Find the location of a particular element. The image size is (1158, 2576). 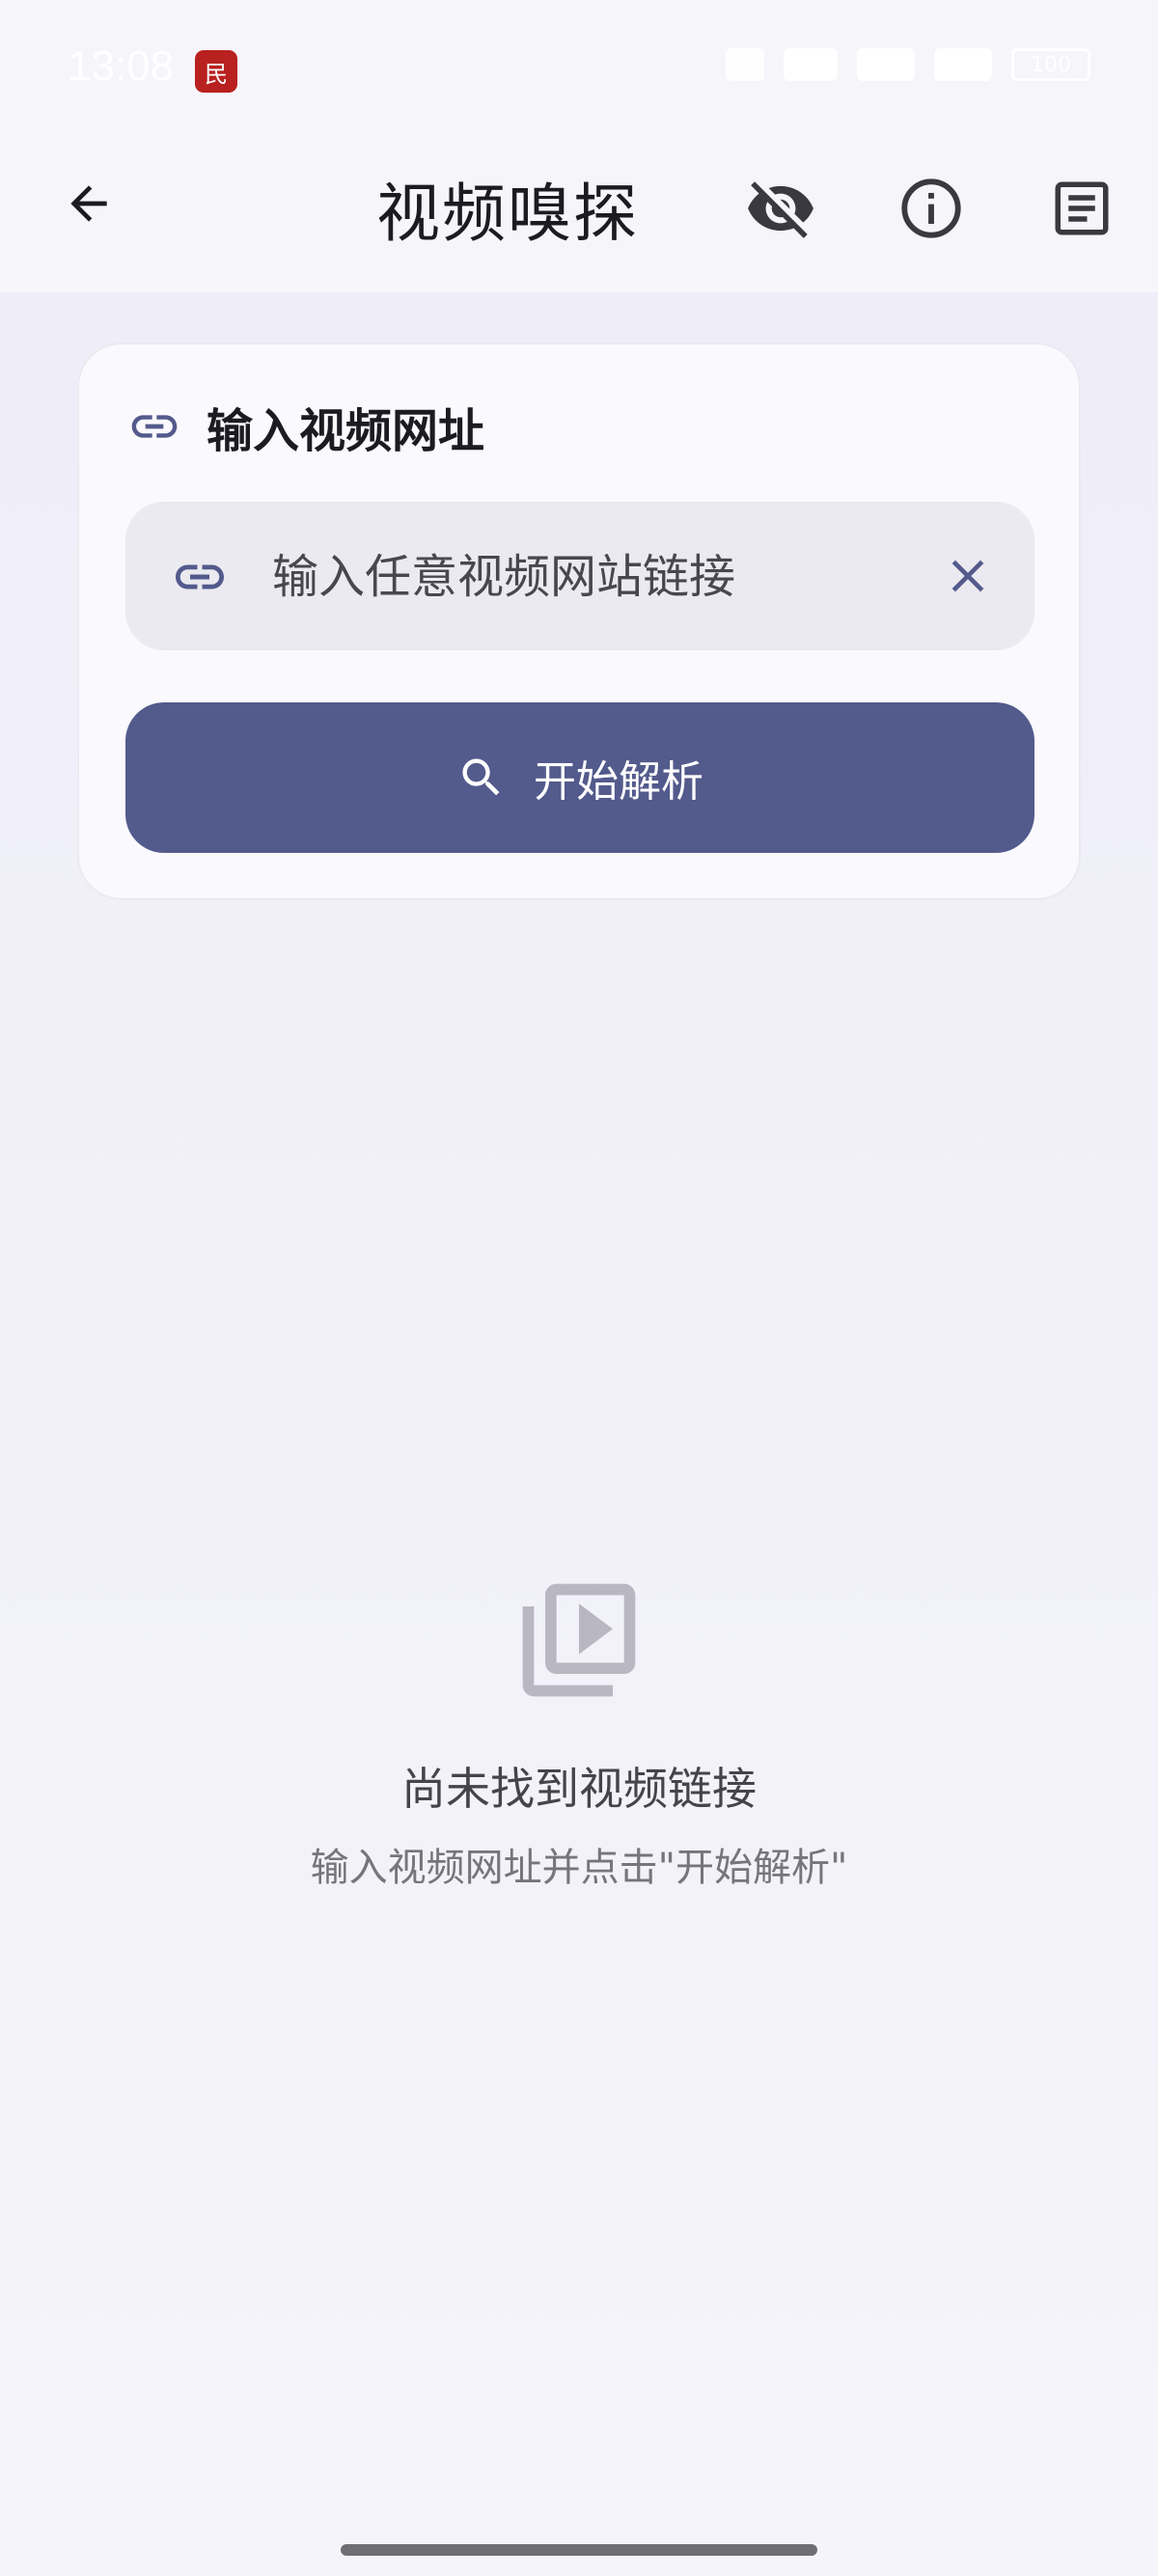

app-notification-icon: 民 is located at coordinates (216, 71).